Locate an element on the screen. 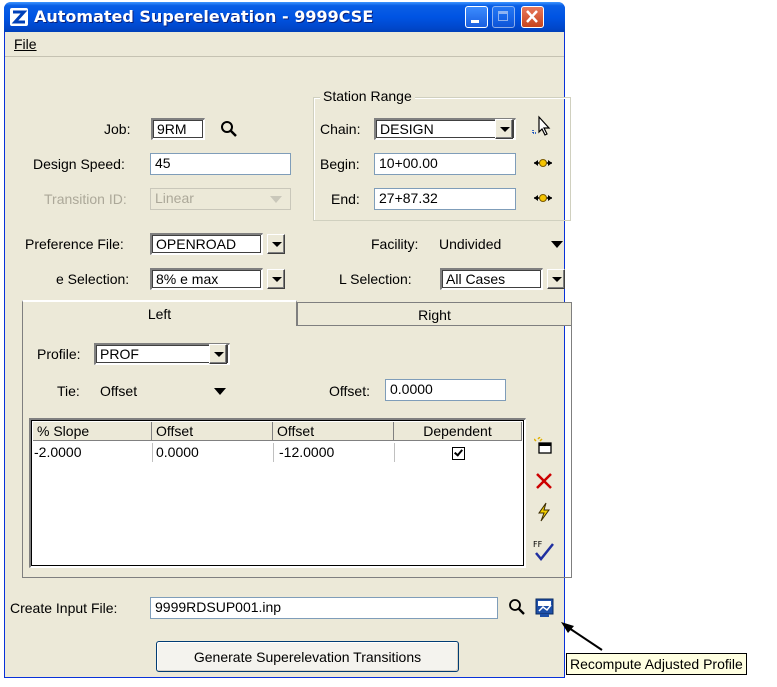 This screenshot has width=777, height=687. tie-select: Offset is located at coordinates (118, 391).